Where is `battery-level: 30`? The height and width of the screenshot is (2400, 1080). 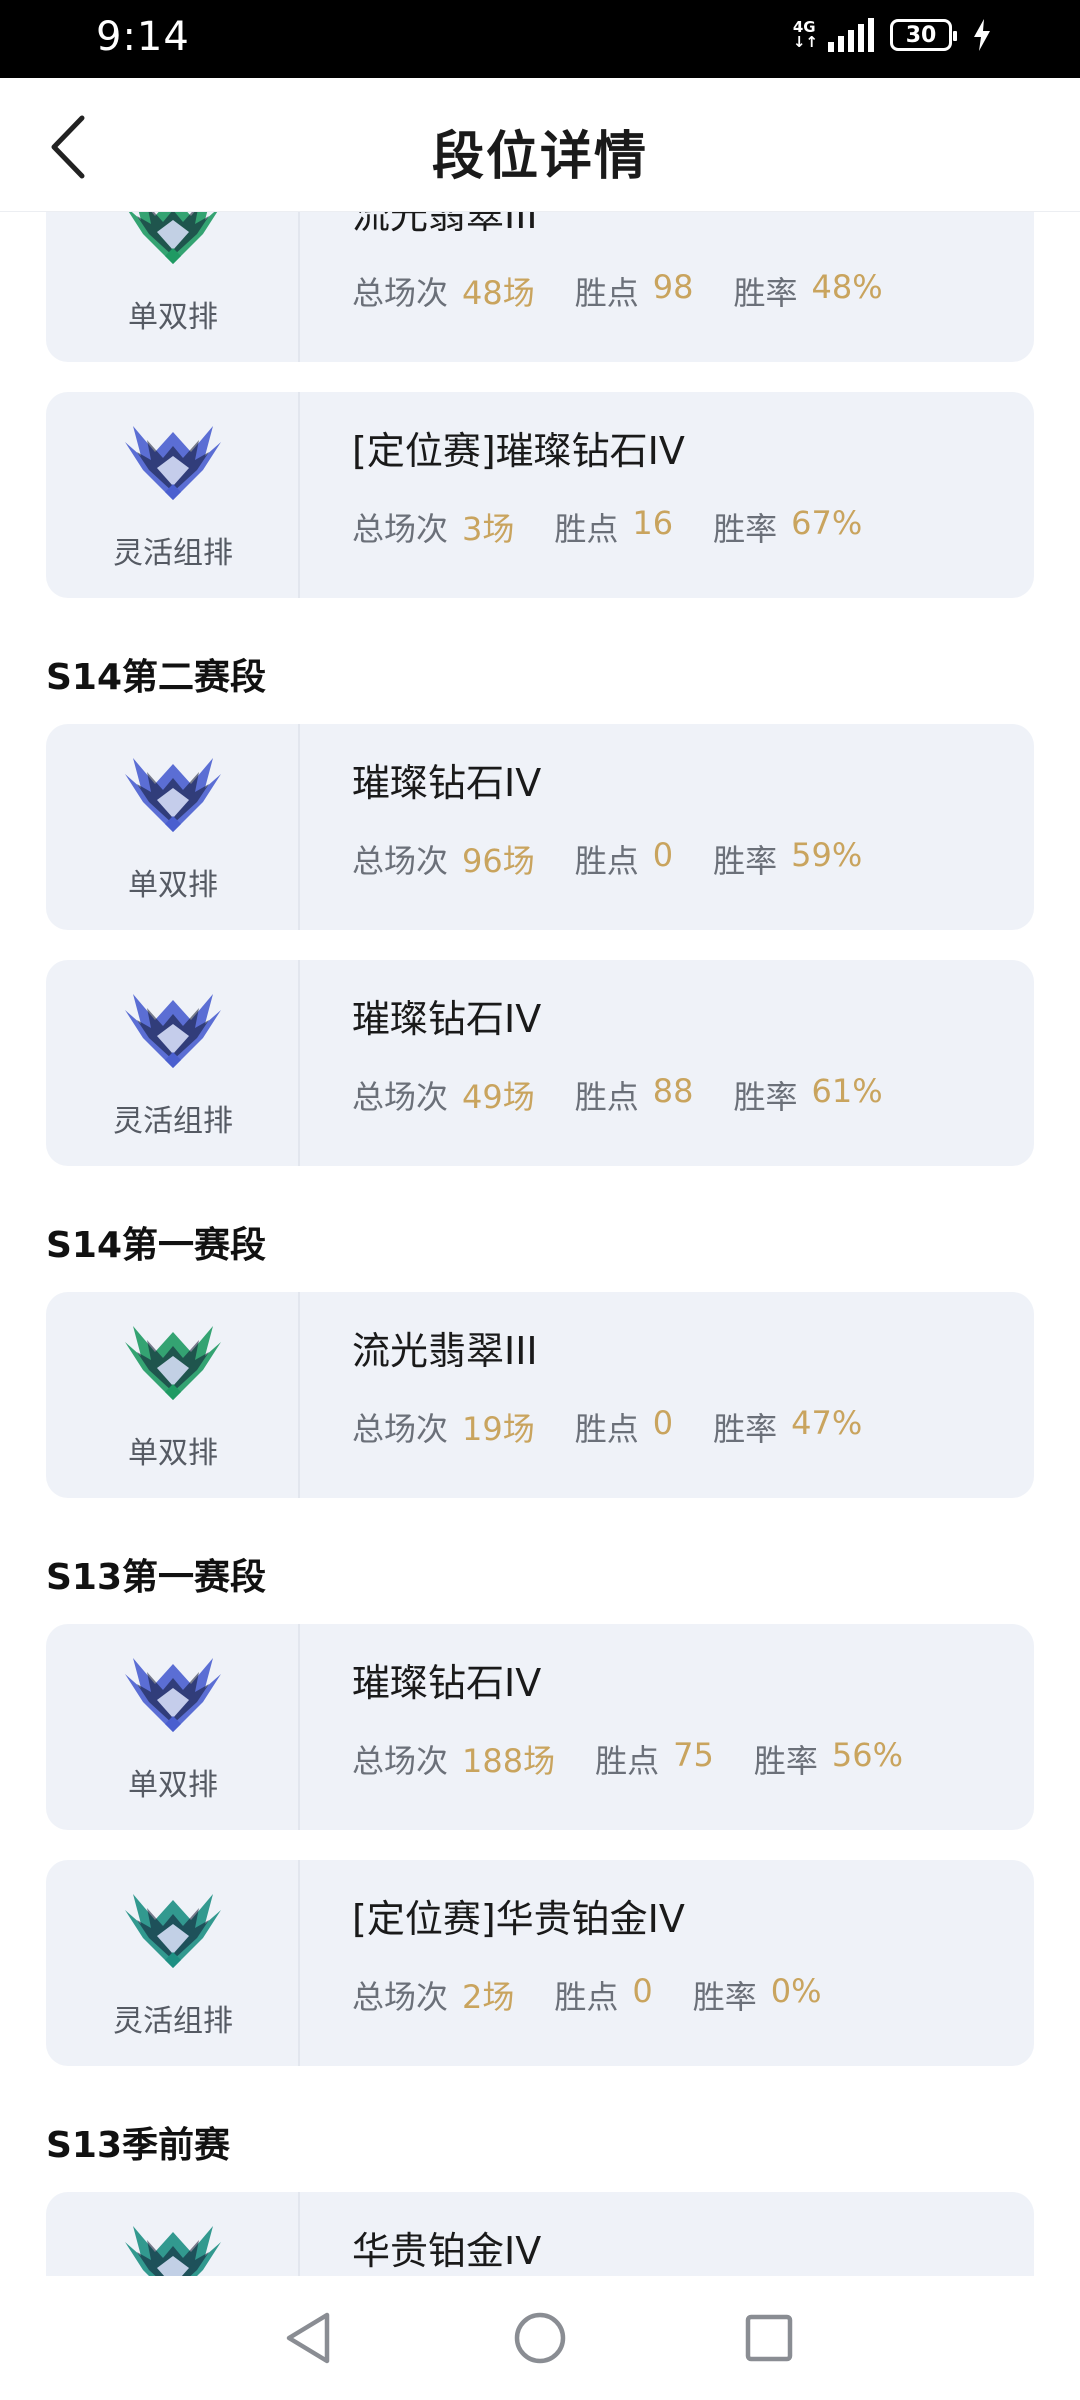 battery-level: 30 is located at coordinates (921, 35).